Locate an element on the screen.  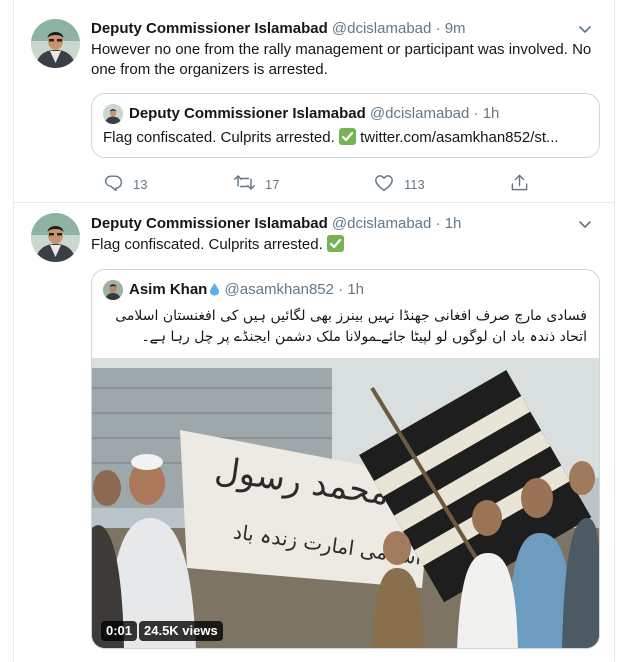
tweet-text-body: Flag confiscated. Culprits arrested. is located at coordinates (207, 244).